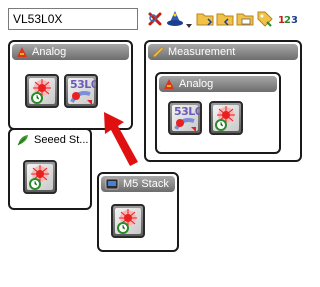 This screenshot has height=287, width=320. I want to click on panel-m5stack-header: M5 Stack, so click(138, 184).